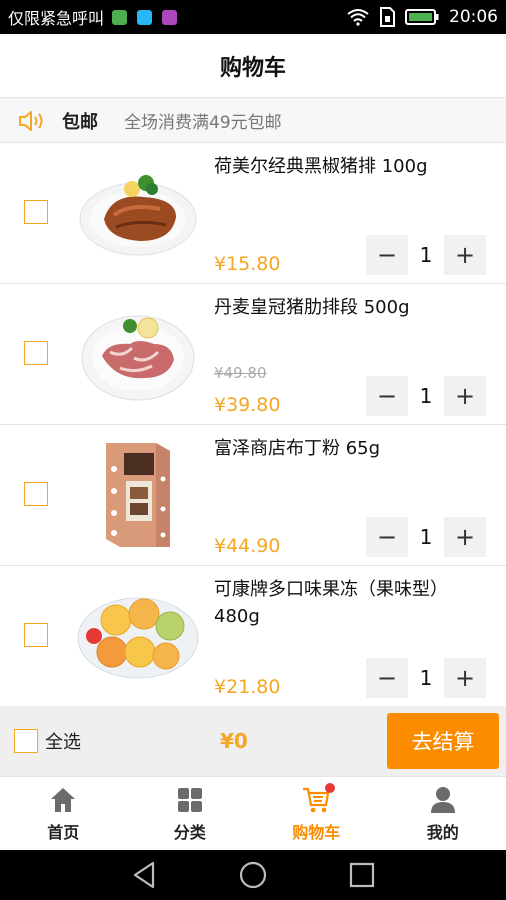 The width and height of the screenshot is (506, 900). Describe the element at coordinates (473, 17) in the screenshot. I see `clock: 20:06` at that location.